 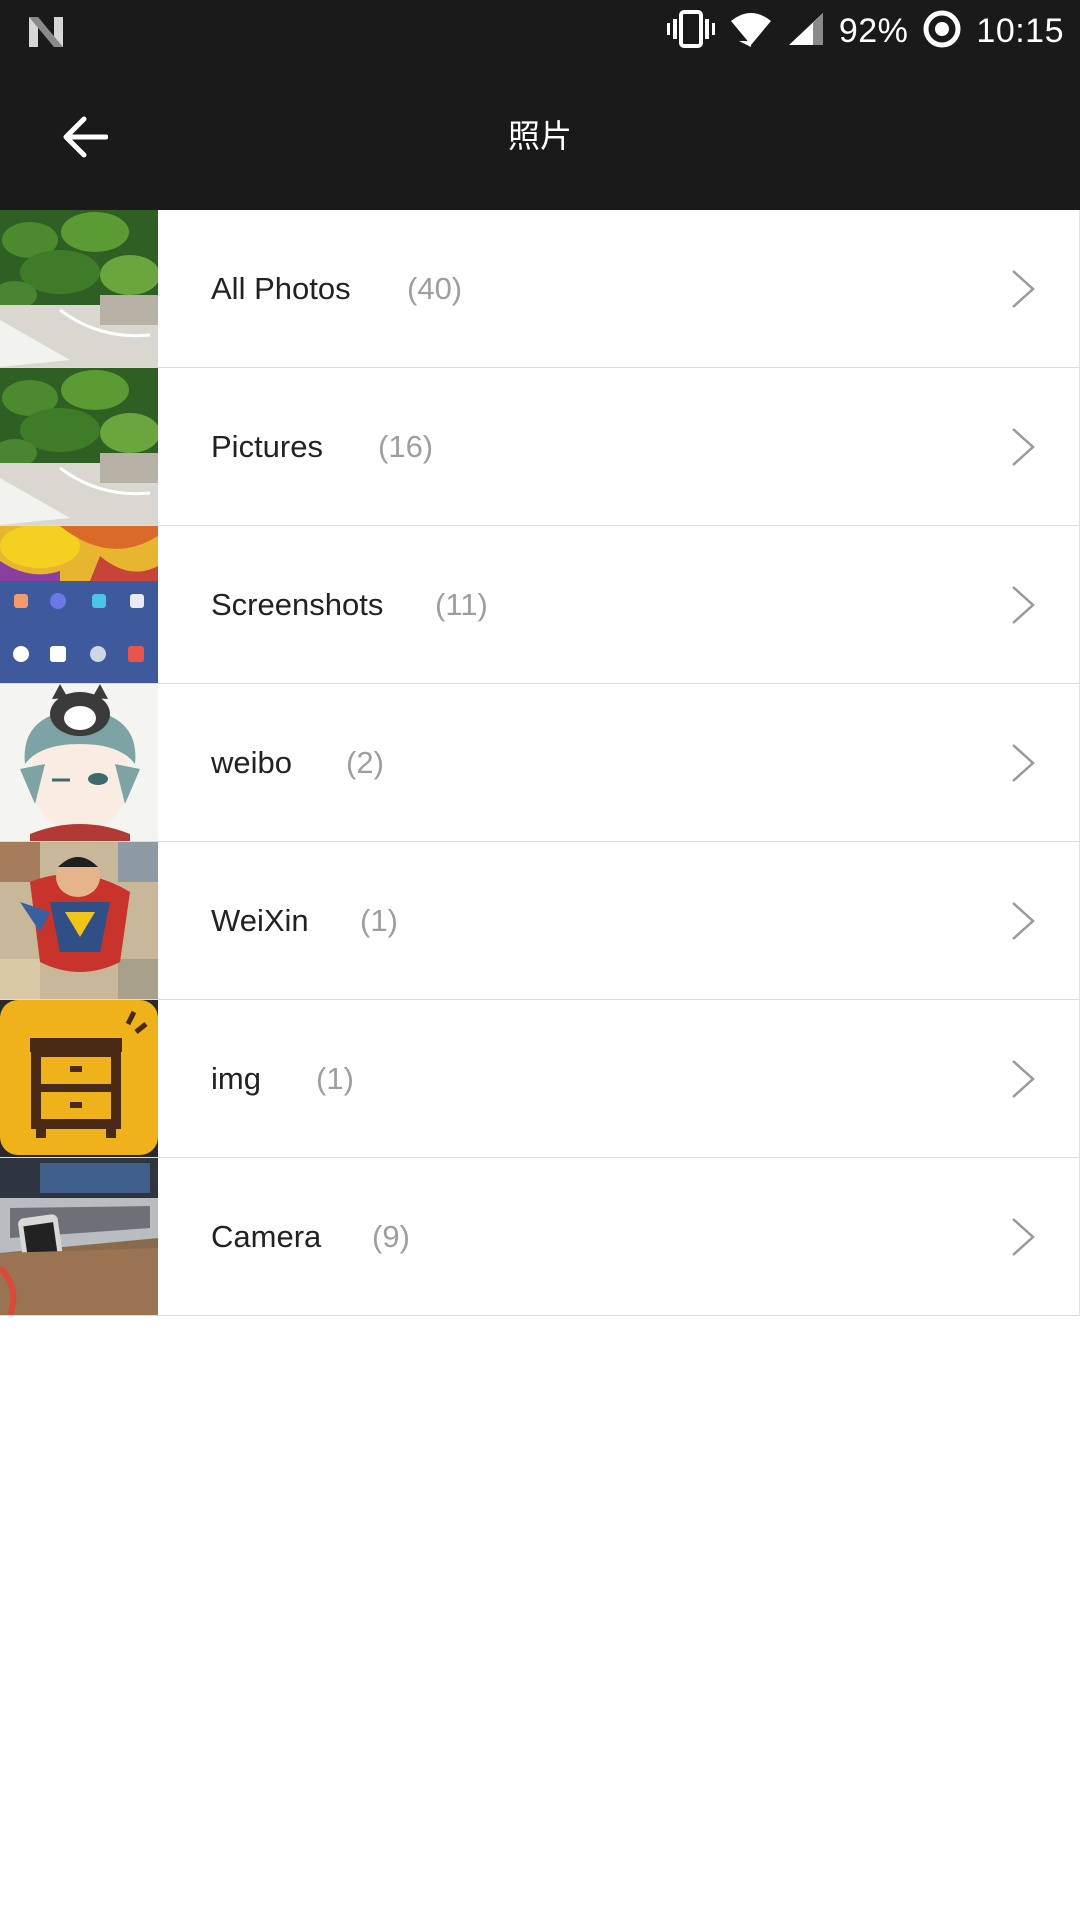 I want to click on data-saver-icon, so click(x=942, y=31).